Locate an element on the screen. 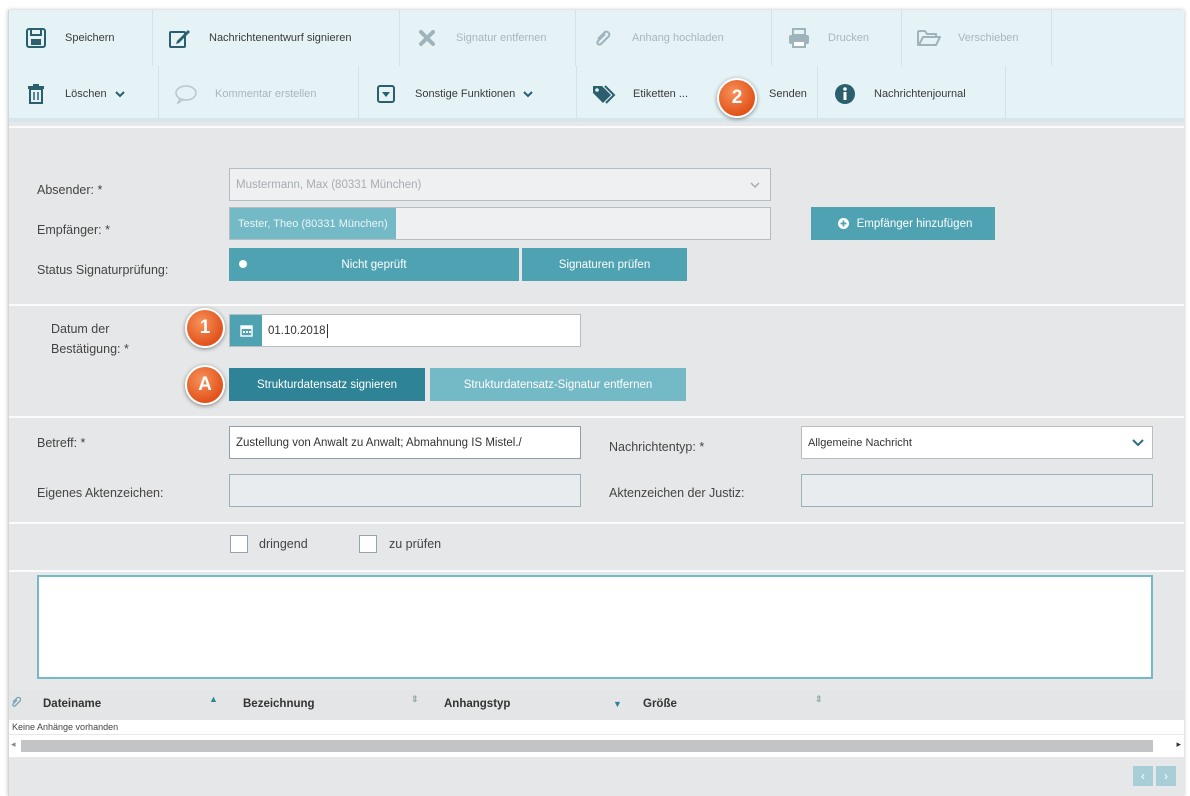 Image resolution: width=1190 pixels, height=796 pixels. remove-structured-data-signature-button: Strukturdatensatz-Signatur entfernen is located at coordinates (558, 384).